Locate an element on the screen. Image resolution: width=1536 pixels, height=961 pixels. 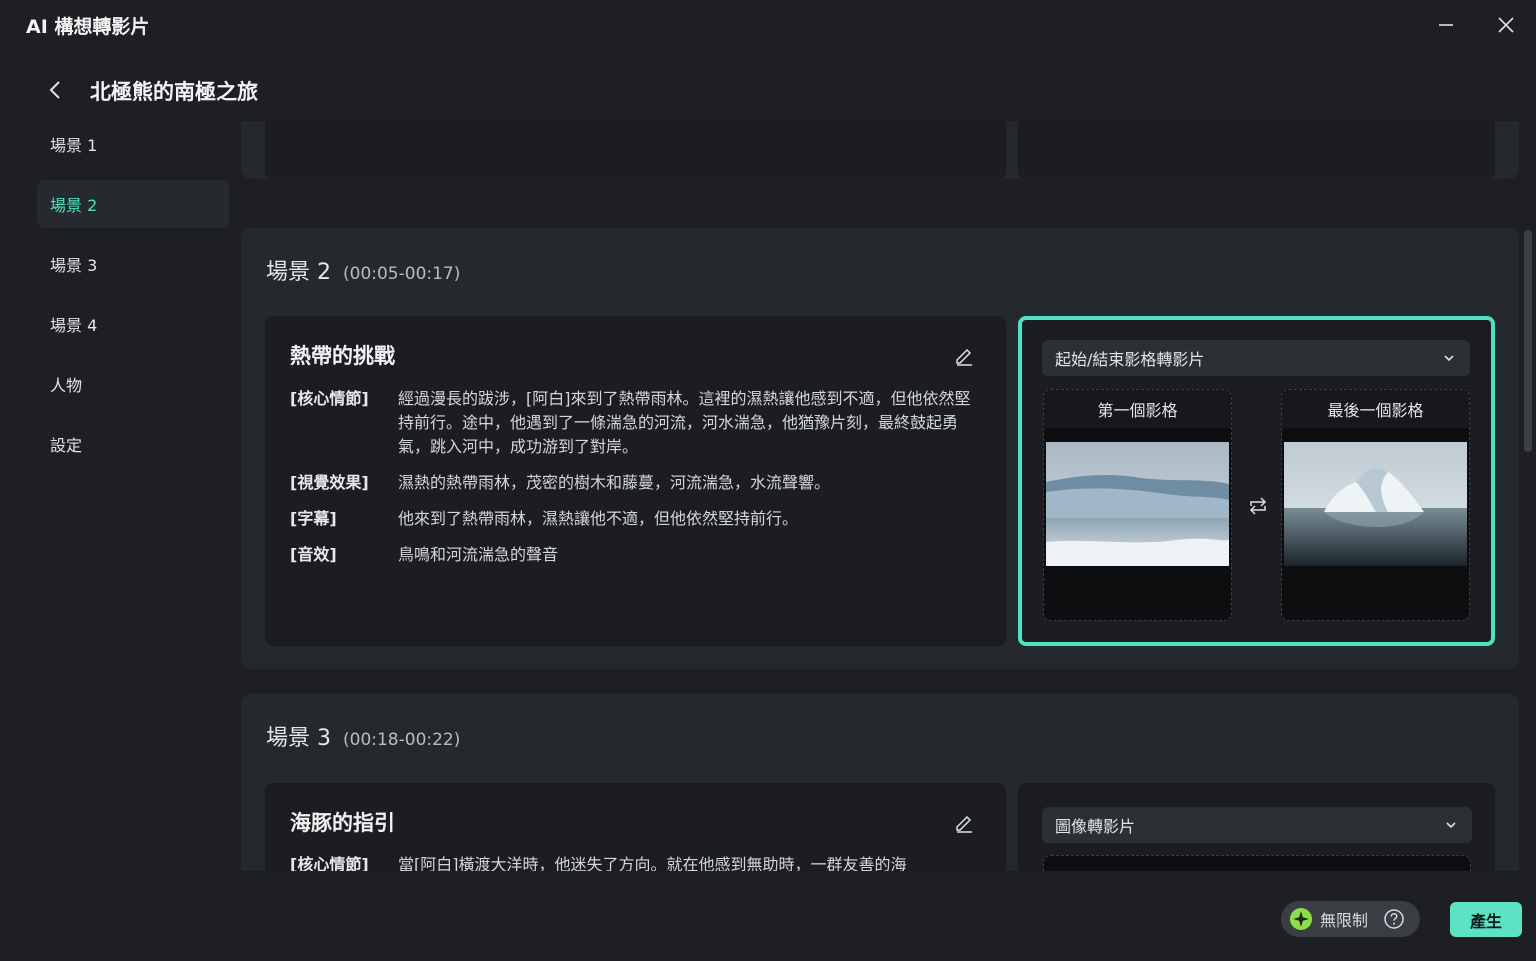
story-title: 海豚的指引 is located at coordinates (342, 823).